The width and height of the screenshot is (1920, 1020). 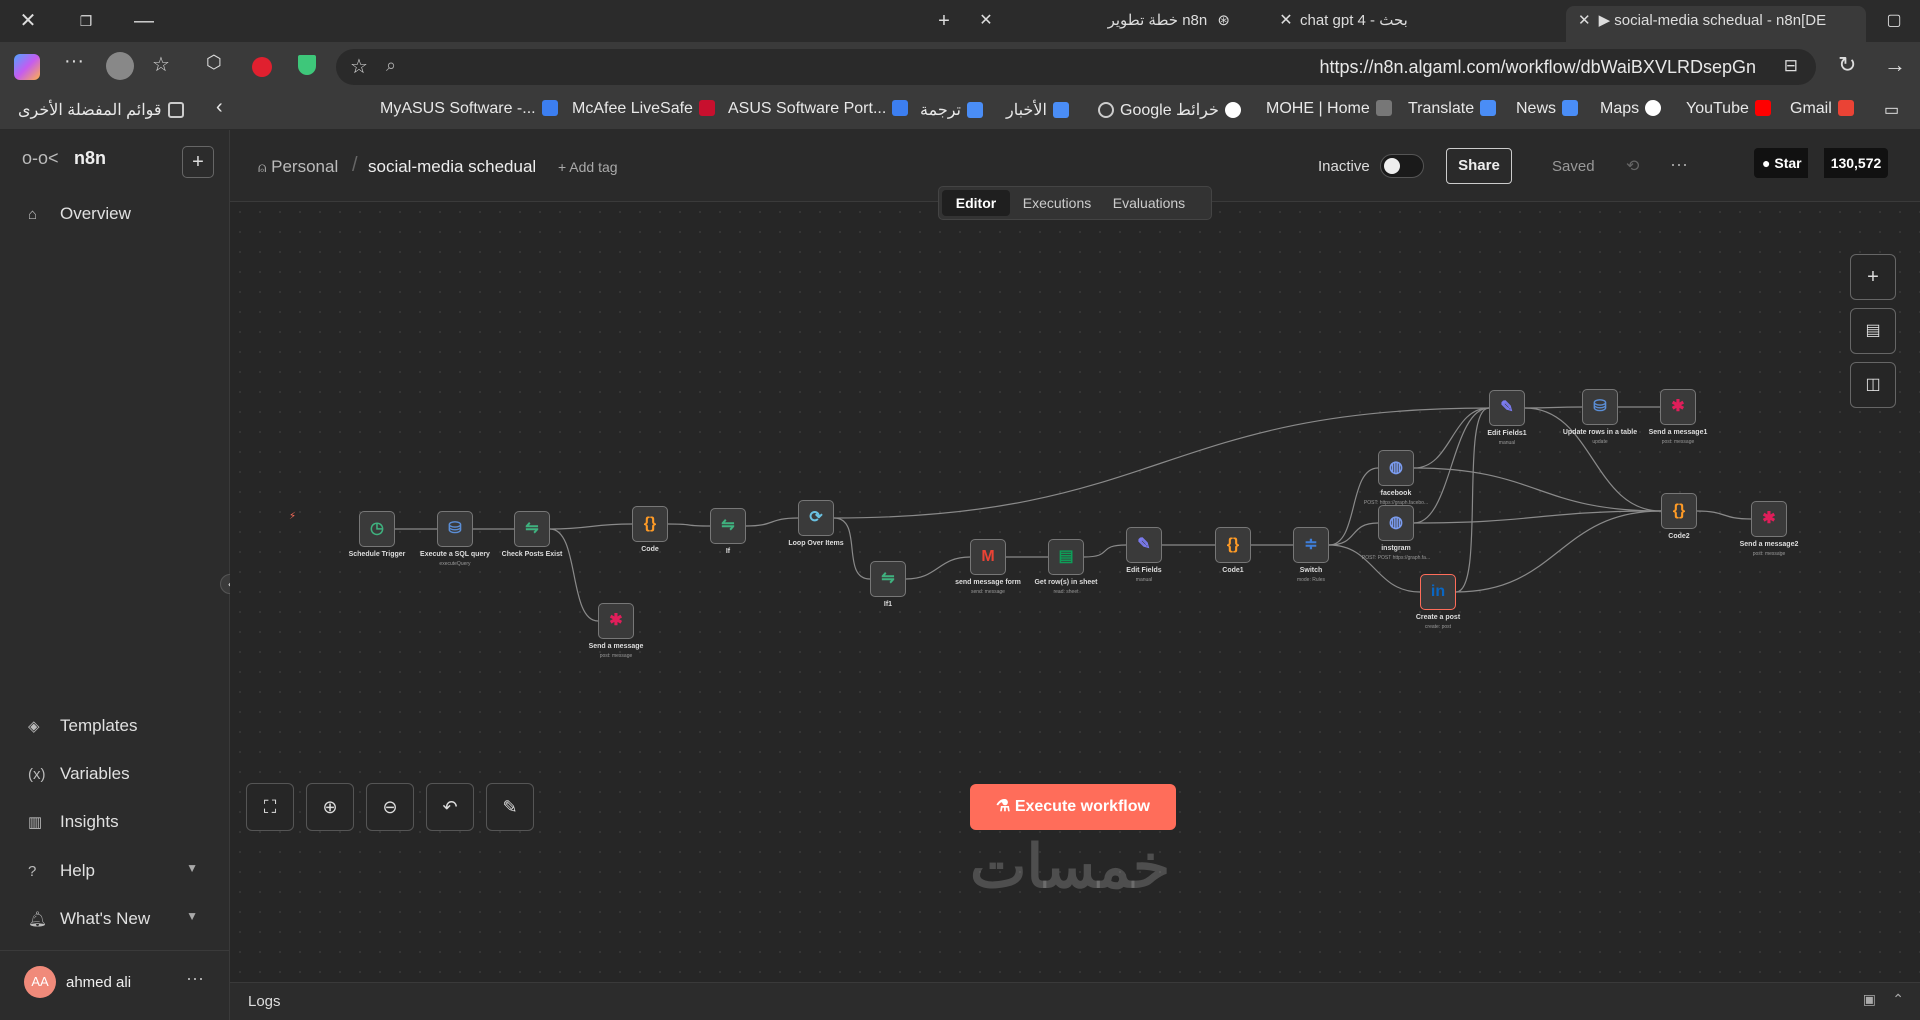 I want to click on bookmark-translate: Translate, so click(x=1455, y=109).